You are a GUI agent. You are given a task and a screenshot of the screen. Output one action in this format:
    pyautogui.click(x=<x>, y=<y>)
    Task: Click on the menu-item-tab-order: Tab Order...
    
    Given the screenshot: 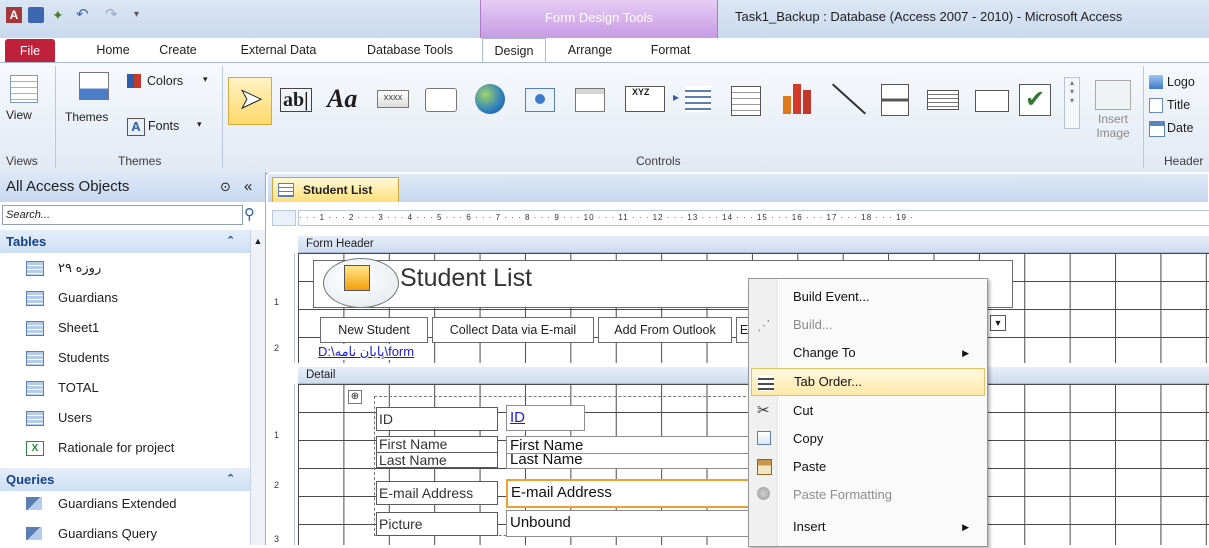 What is the action you would take?
    pyautogui.click(x=868, y=382)
    